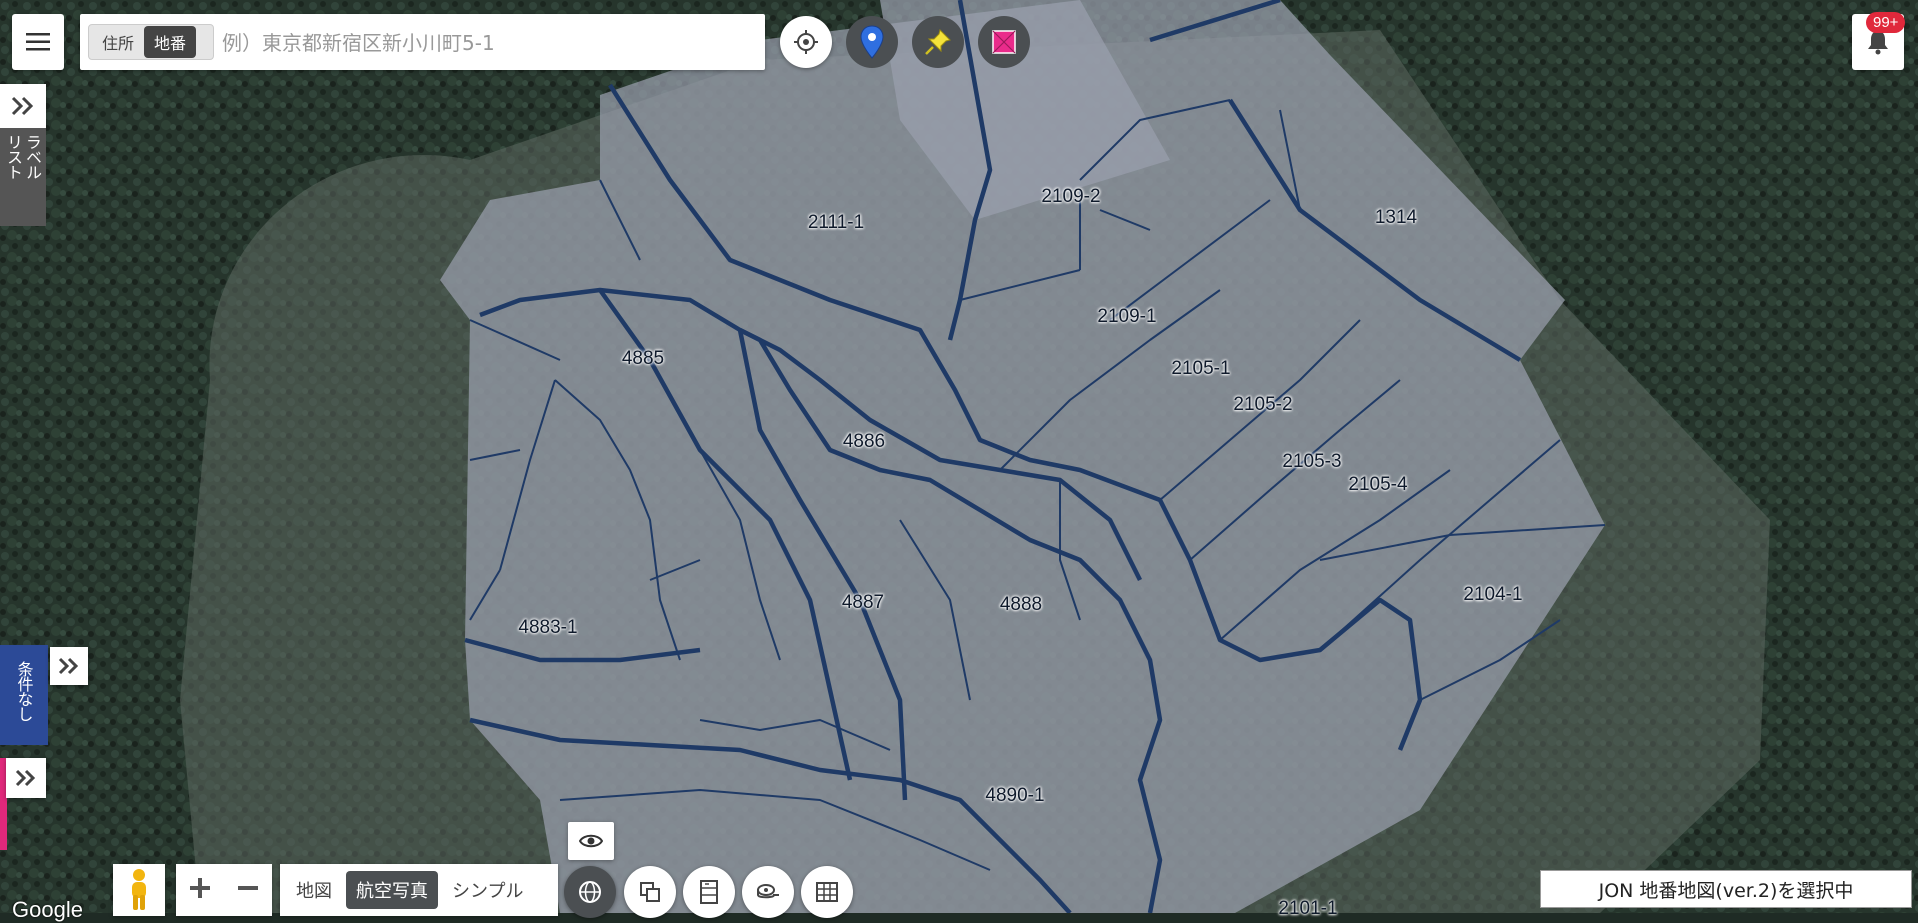  I want to click on current-location-button, so click(806, 42).